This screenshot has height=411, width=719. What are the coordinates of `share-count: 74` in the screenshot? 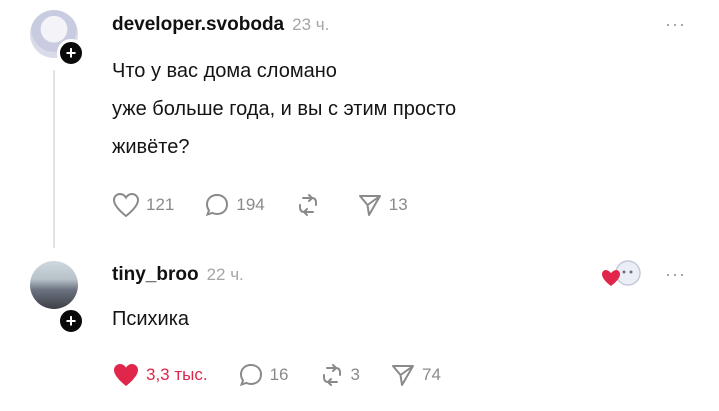 It's located at (431, 374).